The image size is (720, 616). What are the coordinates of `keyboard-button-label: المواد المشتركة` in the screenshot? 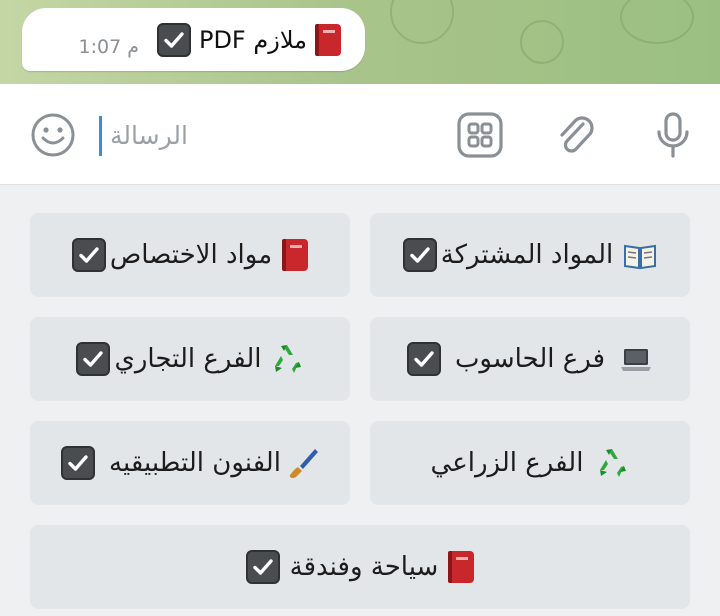 It's located at (527, 254).